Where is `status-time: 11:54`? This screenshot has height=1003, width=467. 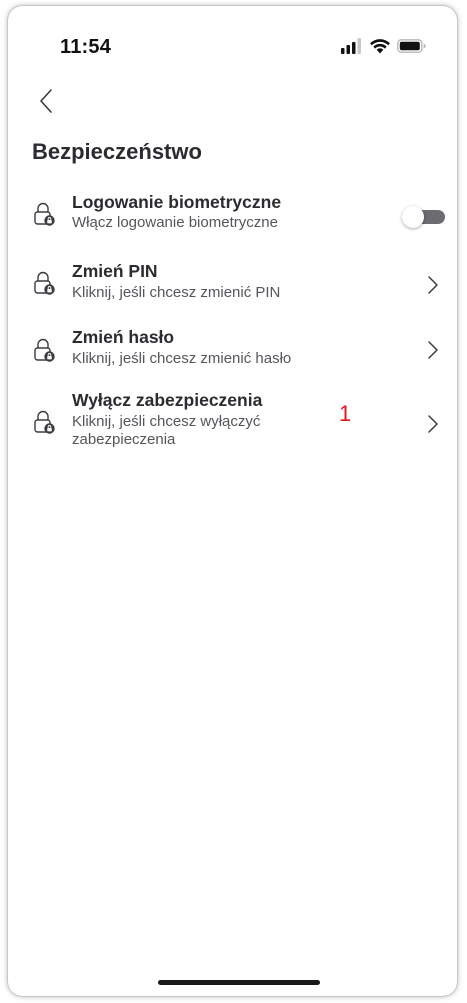 status-time: 11:54 is located at coordinates (86, 47).